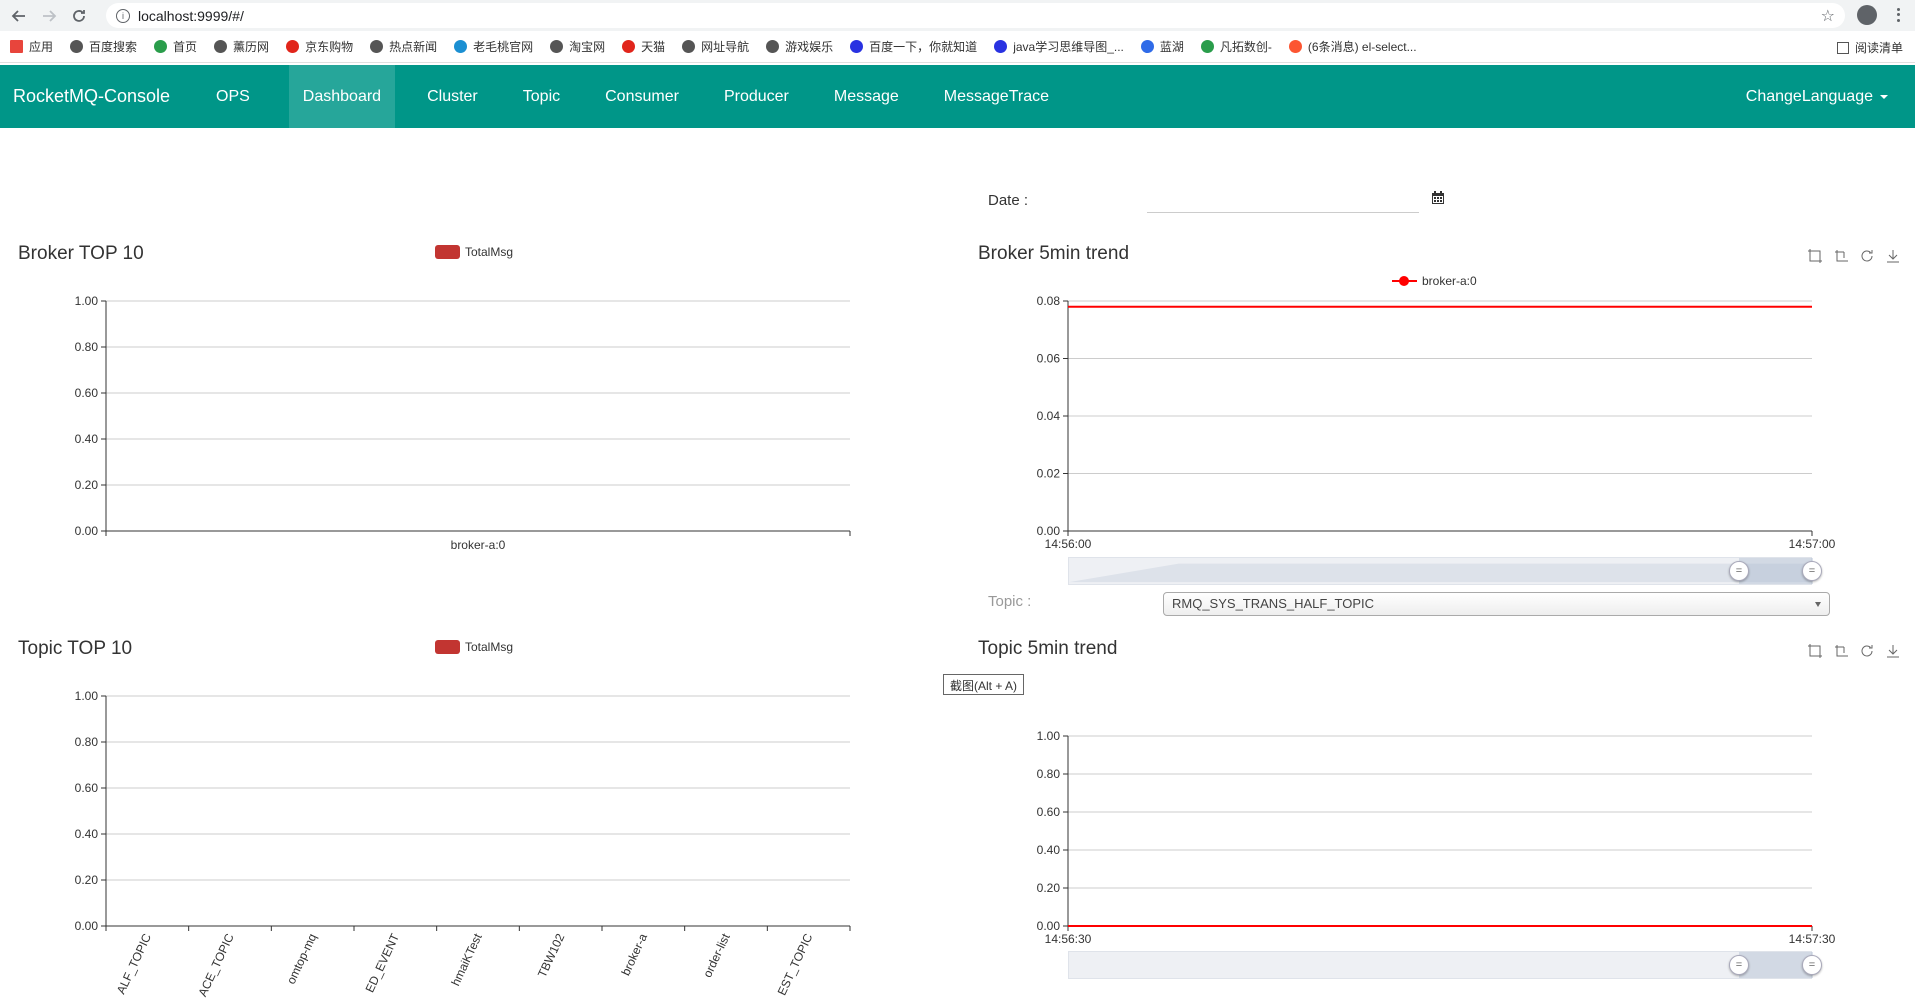  I want to click on bookmark-label: 百度搜索, so click(113, 47).